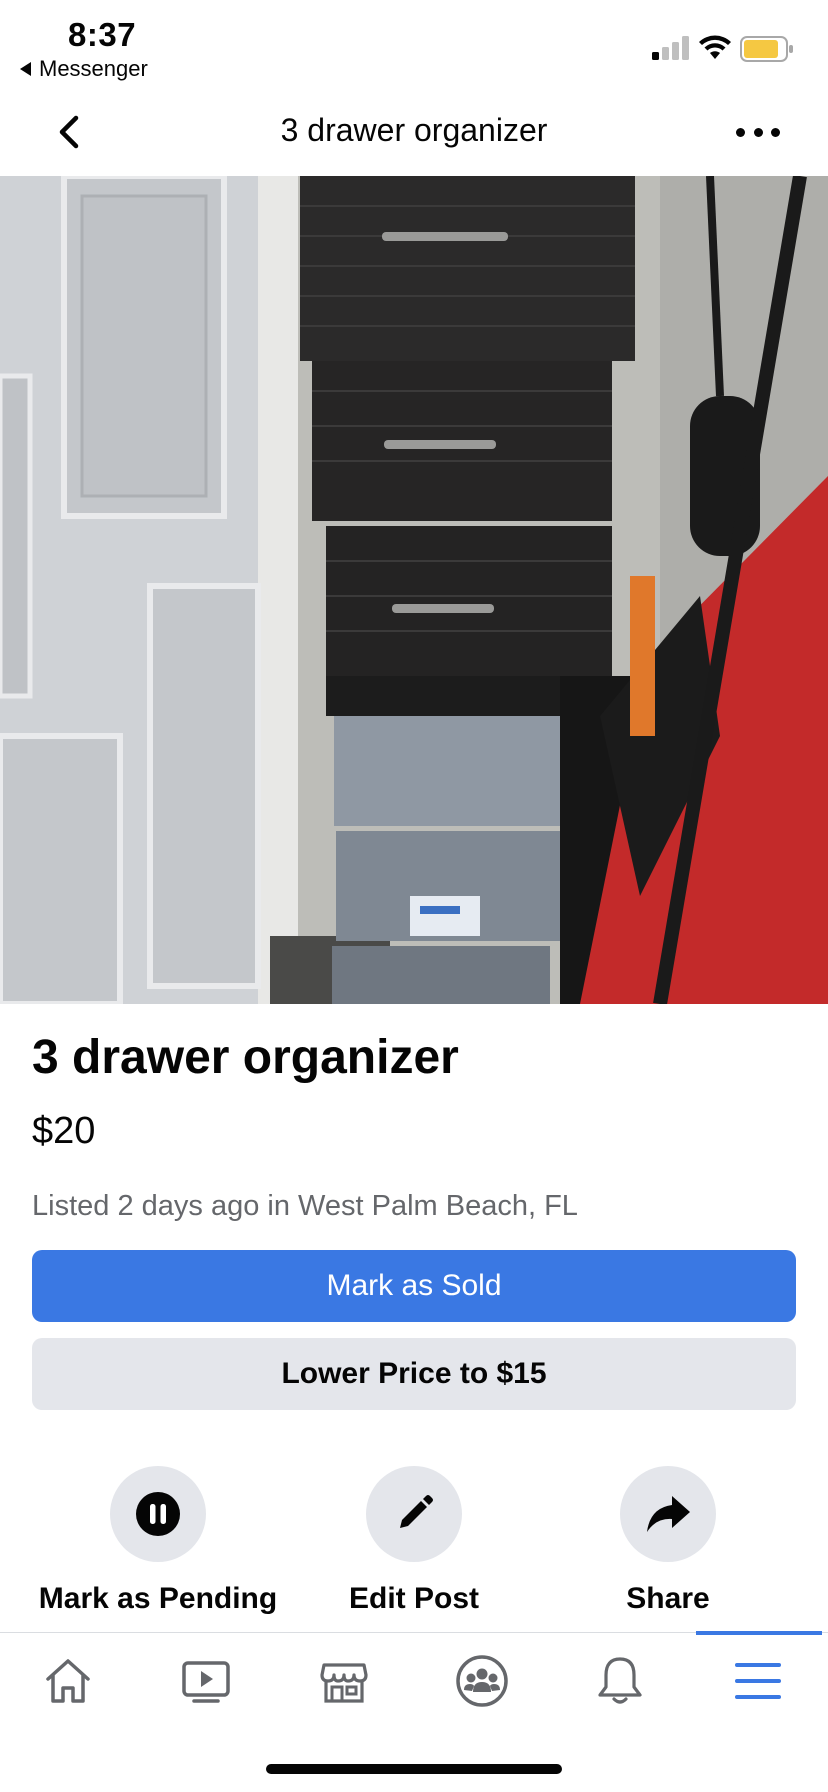  I want to click on share-arrow-icon, so click(668, 1514).